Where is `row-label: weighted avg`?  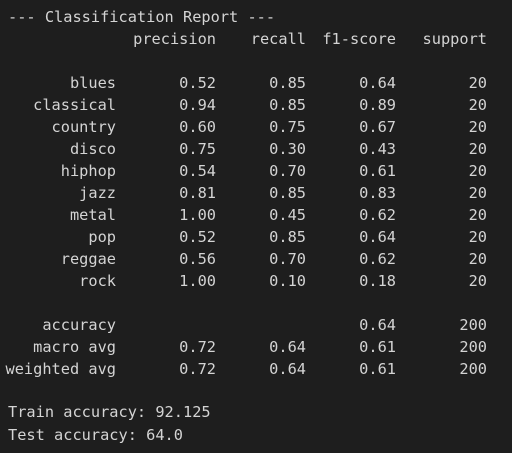
row-label: weighted avg is located at coordinates (60, 369).